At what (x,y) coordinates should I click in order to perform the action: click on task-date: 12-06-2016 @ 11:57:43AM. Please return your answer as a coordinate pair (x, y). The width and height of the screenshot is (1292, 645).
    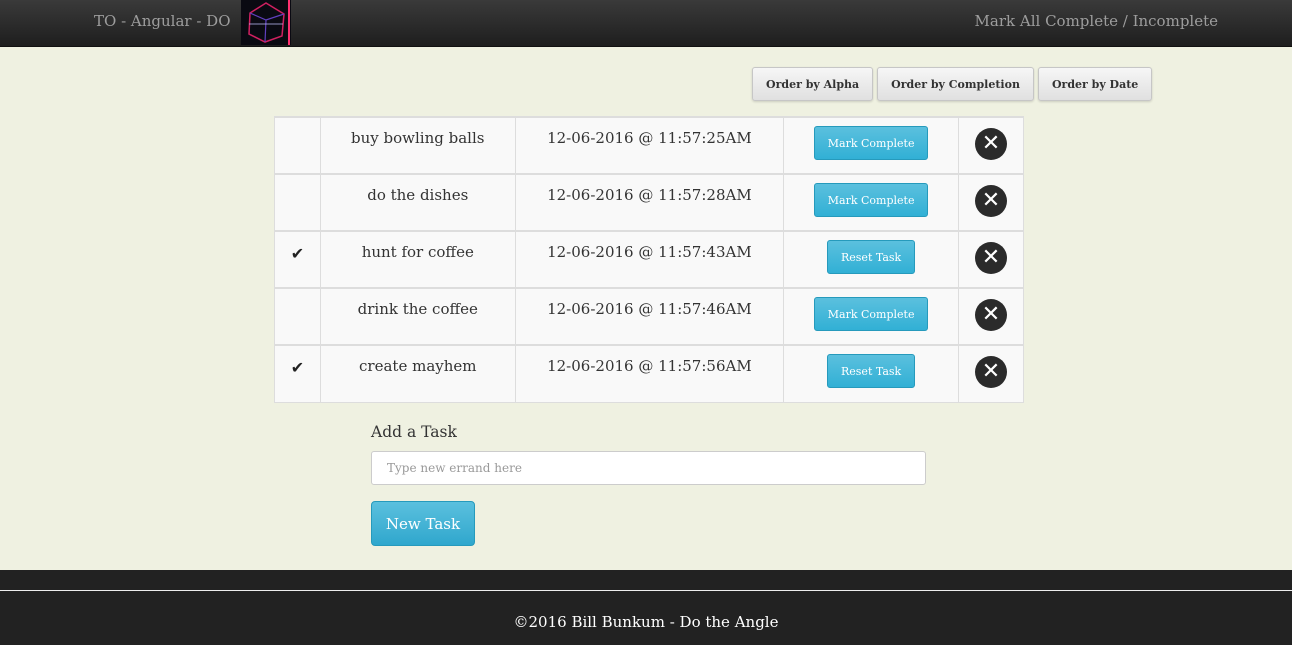
    Looking at the image, I should click on (649, 259).